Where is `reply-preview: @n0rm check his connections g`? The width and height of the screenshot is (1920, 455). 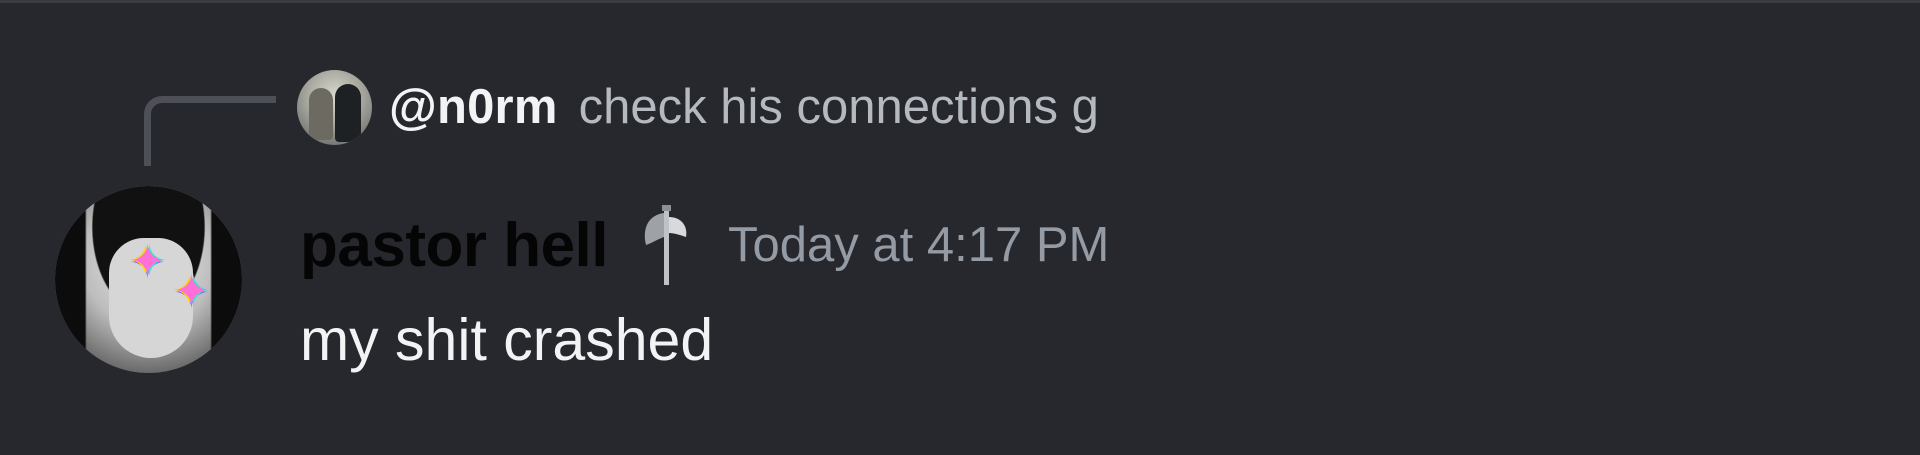
reply-preview: @n0rm check his connections g is located at coordinates (698, 107).